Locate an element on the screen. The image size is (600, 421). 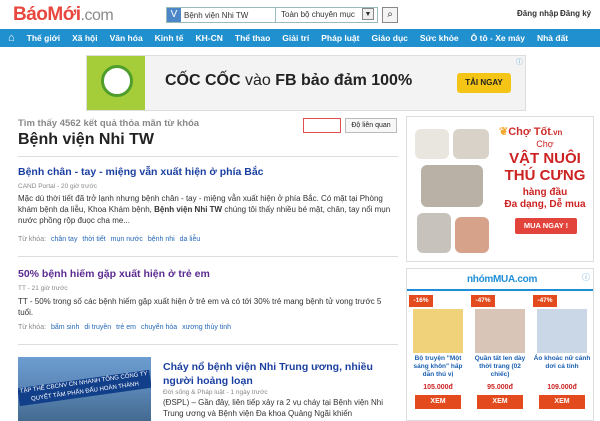
product-price: 95.000đ is located at coordinates (500, 387).